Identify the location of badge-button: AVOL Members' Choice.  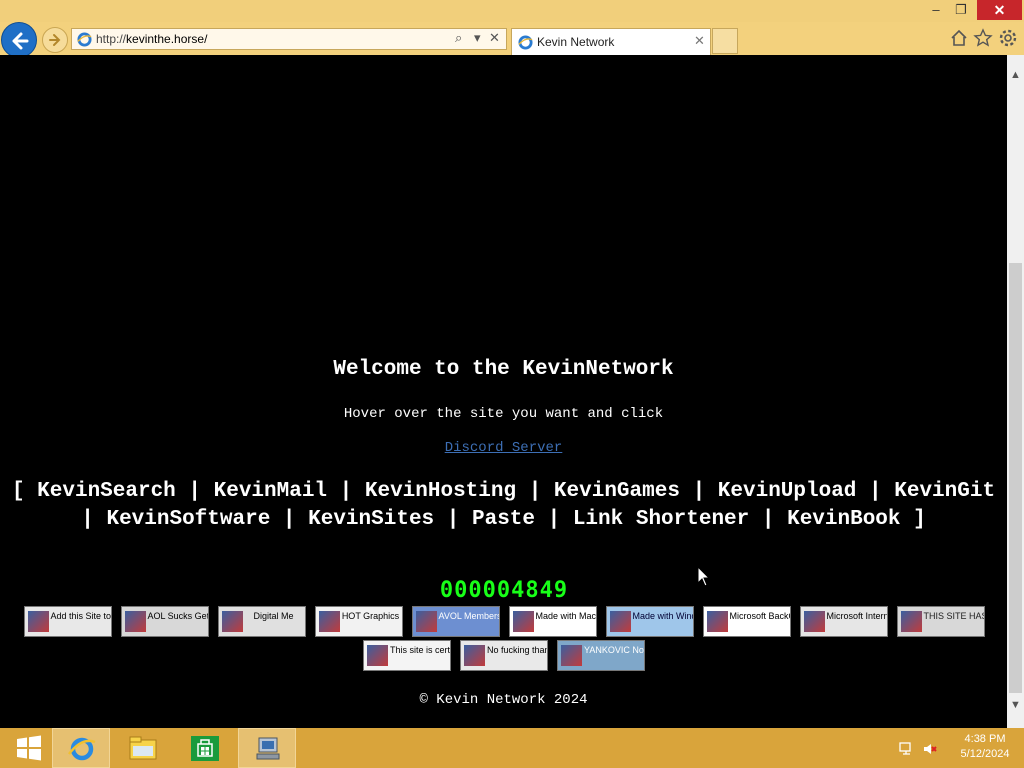
(455, 621).